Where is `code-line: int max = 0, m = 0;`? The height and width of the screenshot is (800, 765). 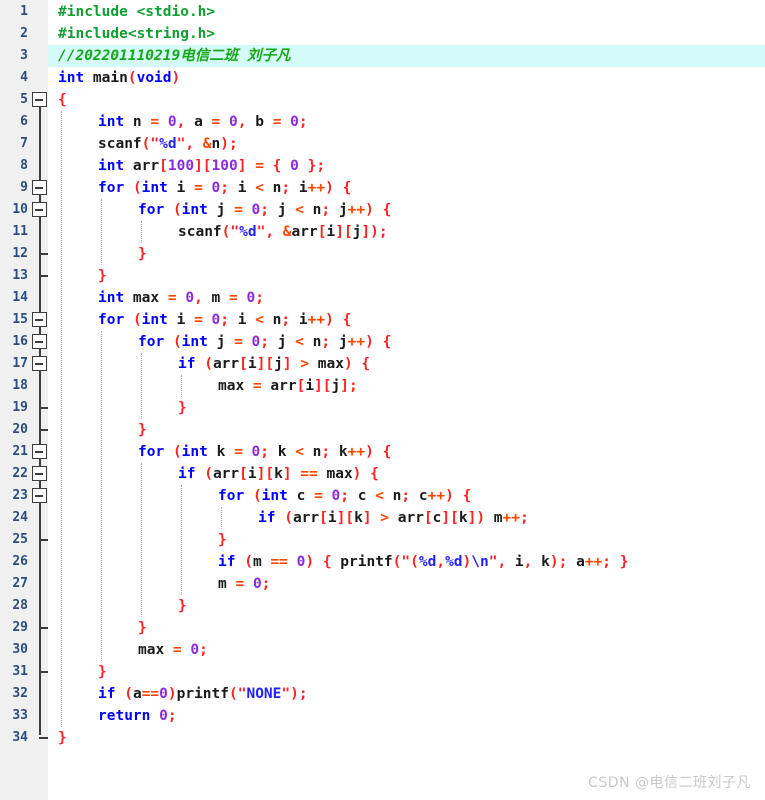 code-line: int max = 0, m = 0; is located at coordinates (181, 298).